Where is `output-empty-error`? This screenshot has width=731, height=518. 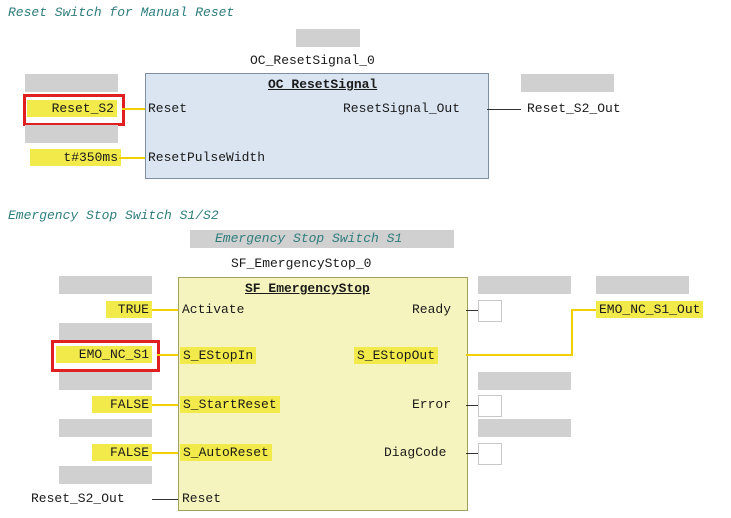 output-empty-error is located at coordinates (490, 406).